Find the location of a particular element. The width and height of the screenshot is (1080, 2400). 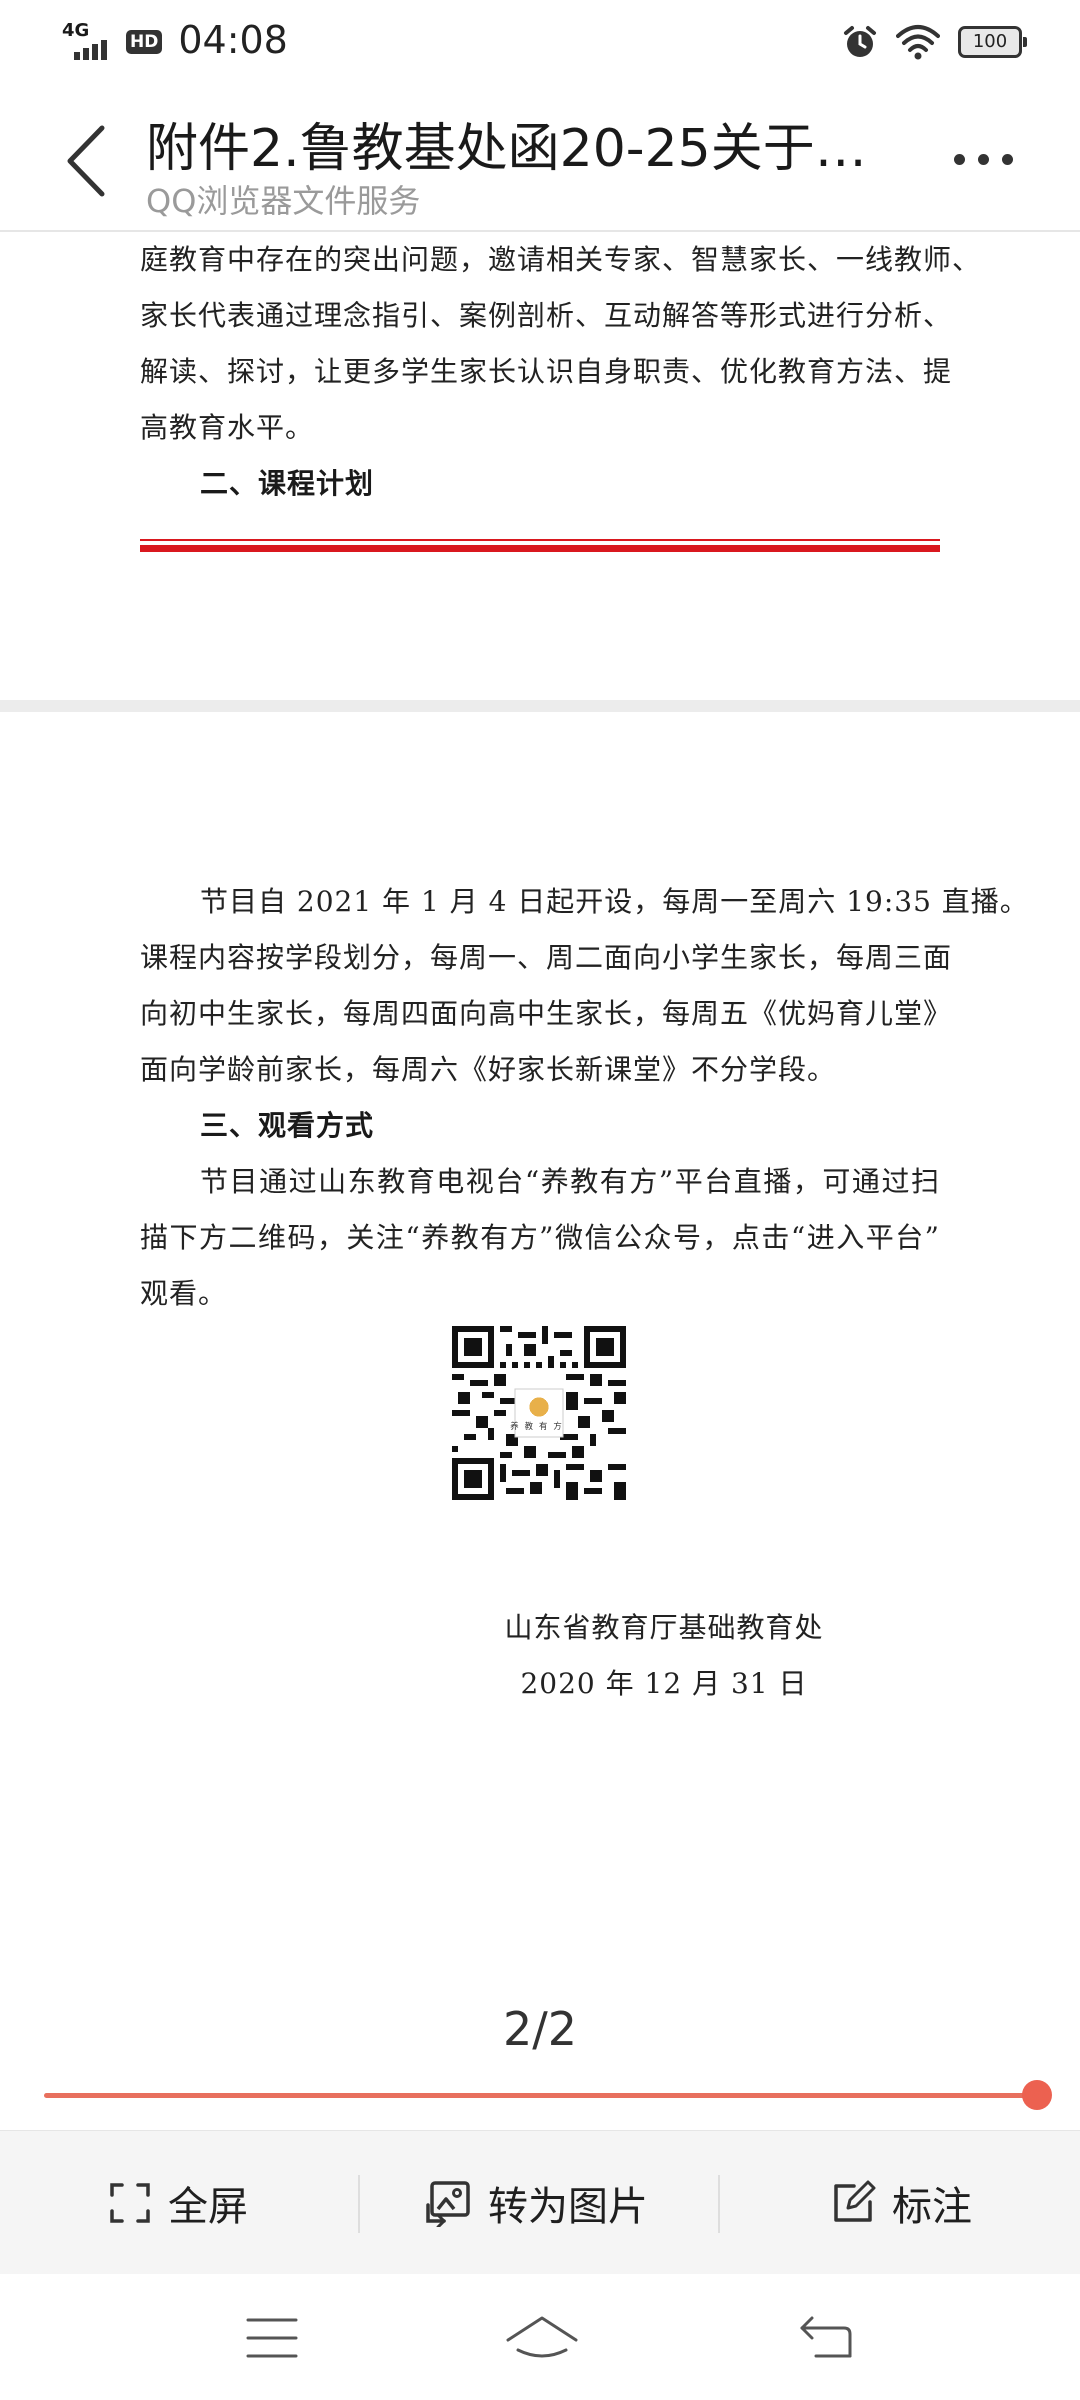

status-time: 04:08 is located at coordinates (233, 40).